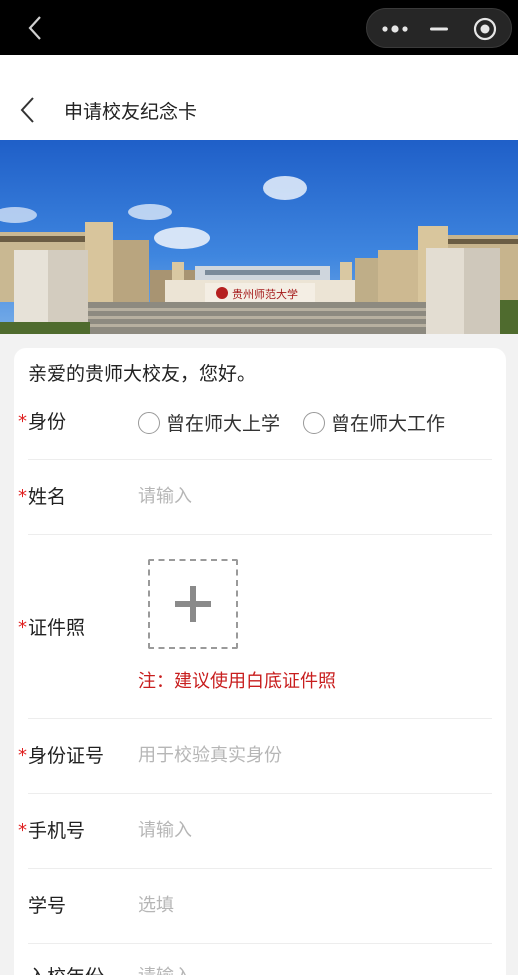 The image size is (518, 975). I want to click on phone-input: 请输入, so click(165, 831).